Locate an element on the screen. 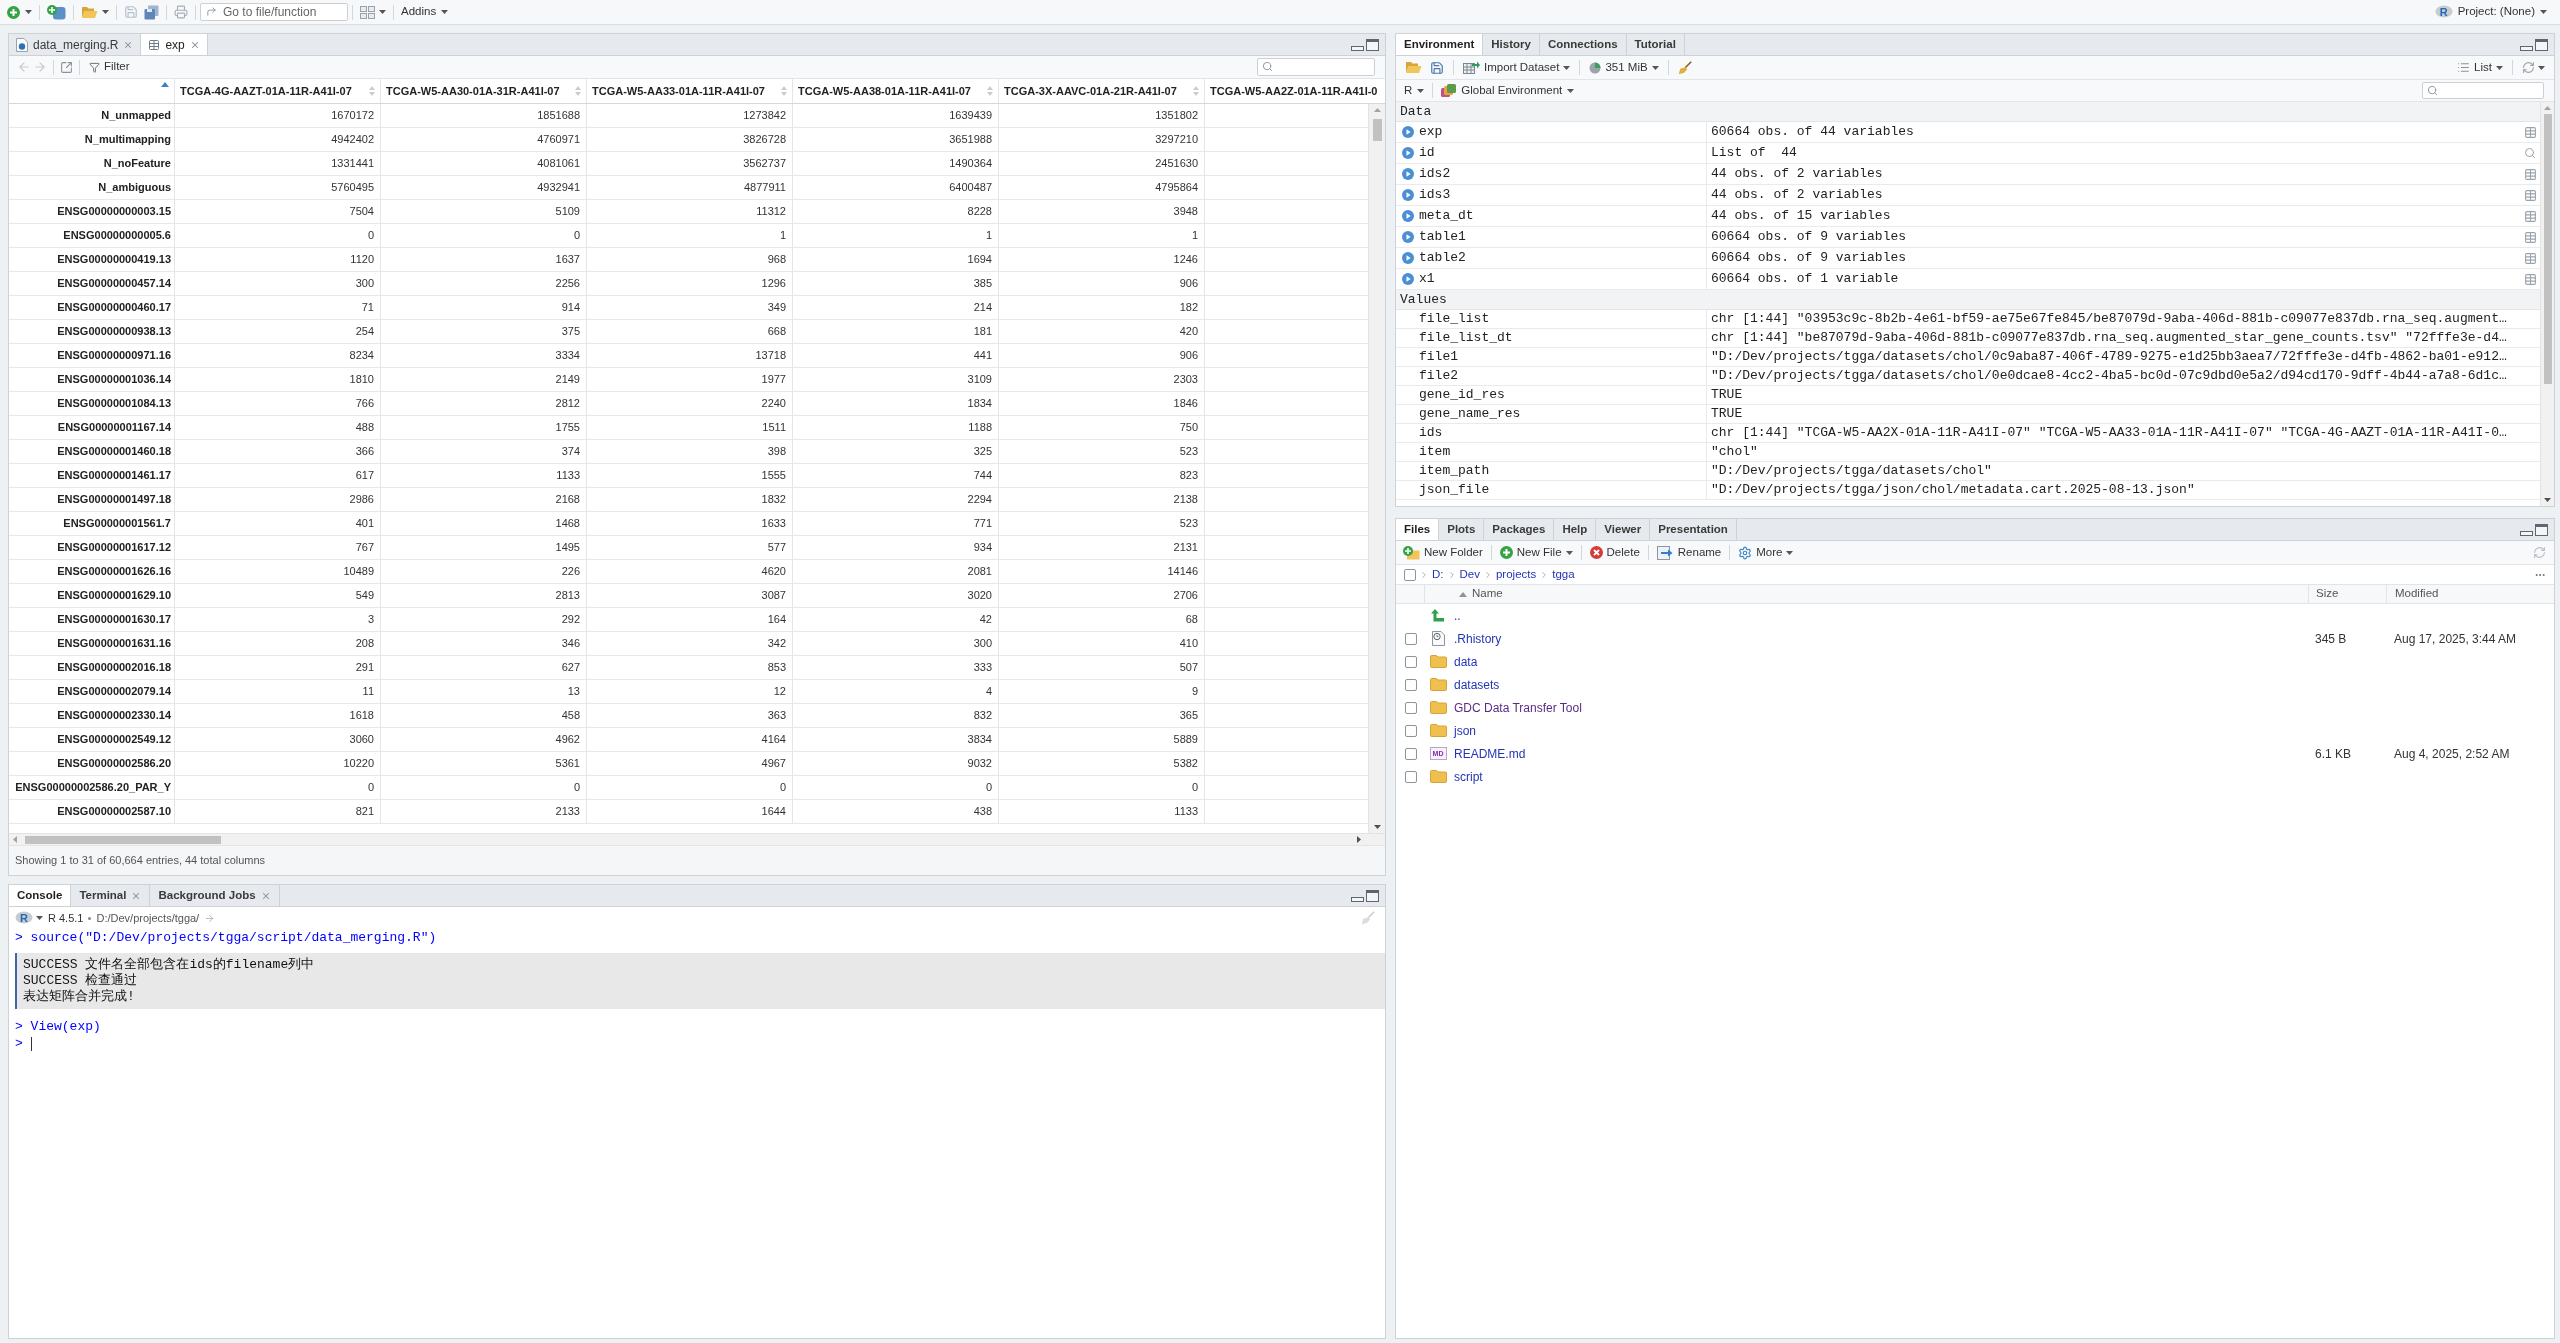 The image size is (2560, 1343). more-button: More is located at coordinates (1766, 552).